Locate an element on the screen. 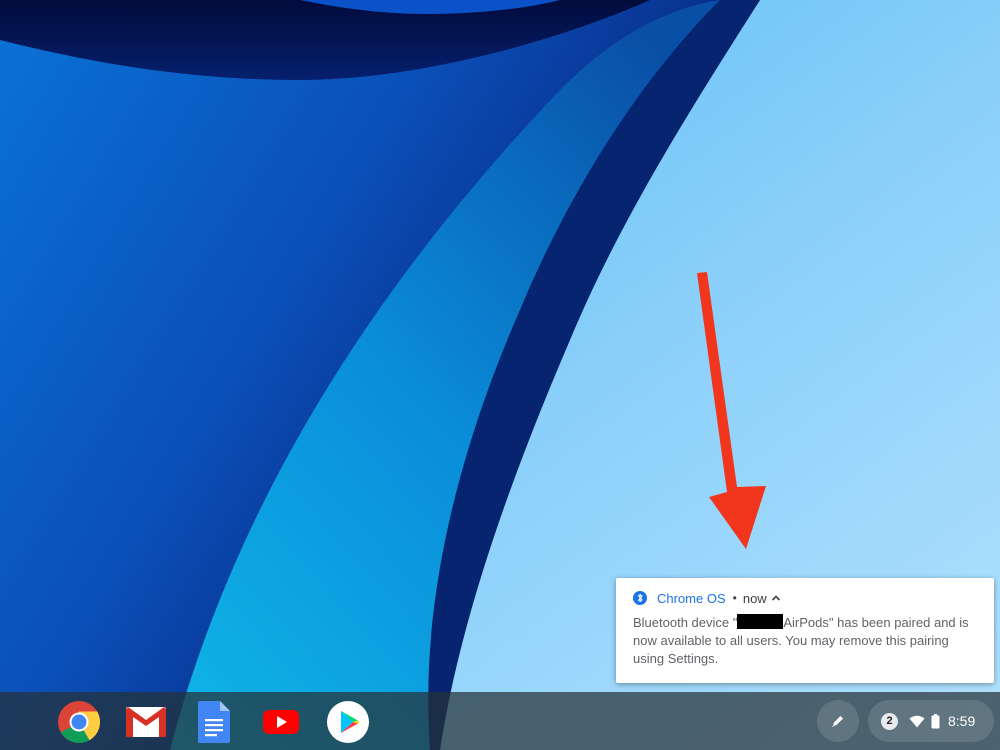  notification-time: now is located at coordinates (754, 598).